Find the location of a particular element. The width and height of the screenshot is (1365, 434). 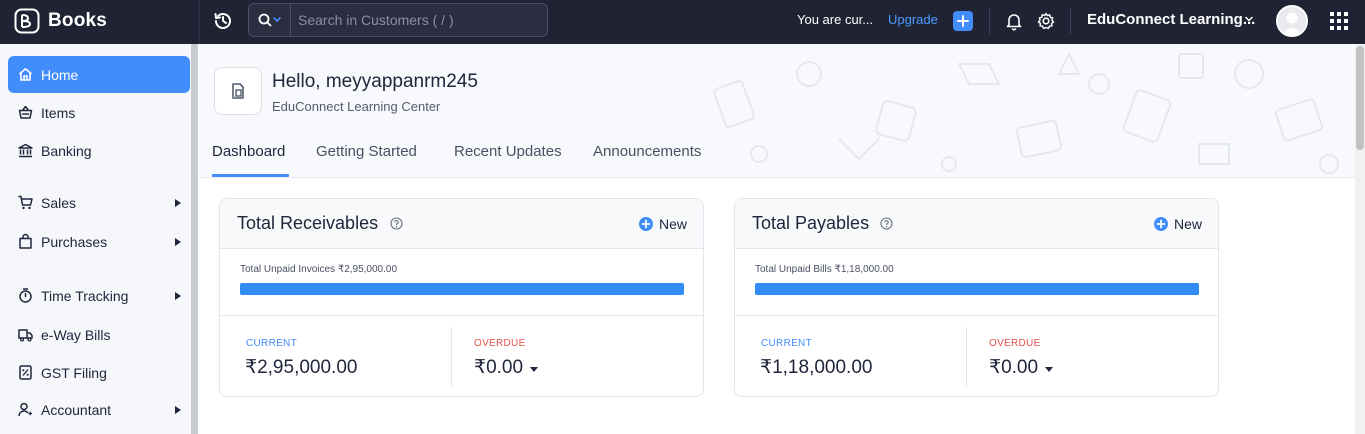

home-icon is located at coordinates (25, 74).